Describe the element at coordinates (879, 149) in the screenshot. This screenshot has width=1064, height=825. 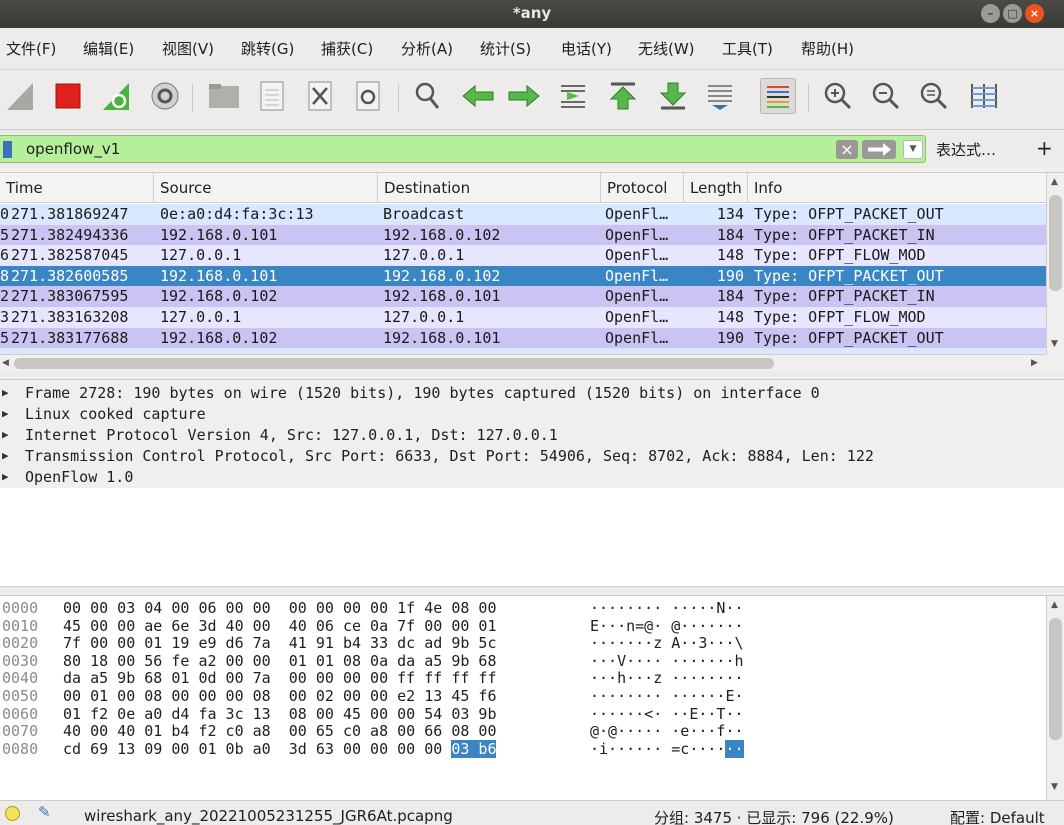
I see `apply-filter-icon` at that location.